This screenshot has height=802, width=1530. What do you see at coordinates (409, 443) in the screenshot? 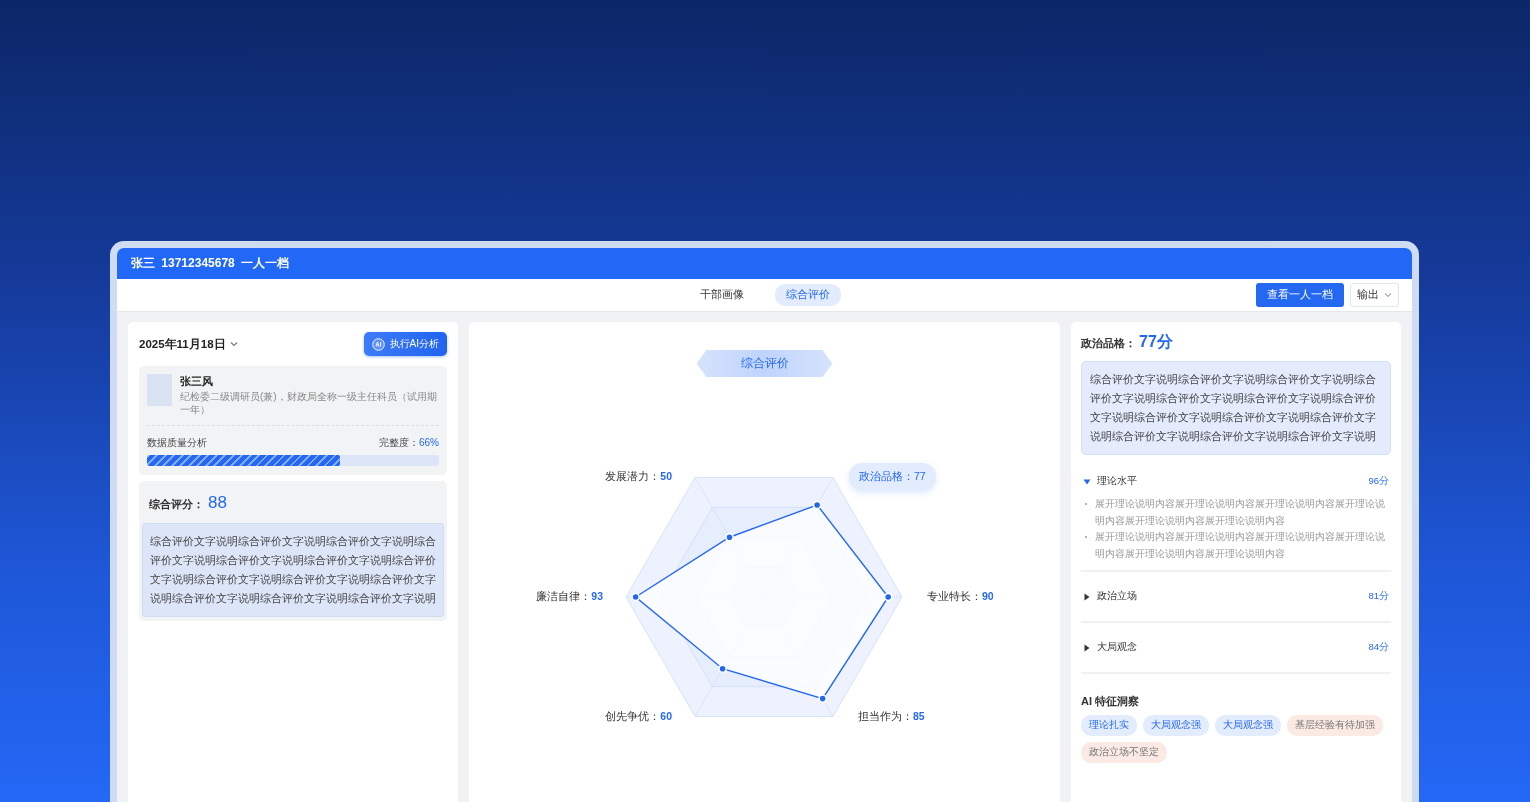
I see `completeness-text: 完整度：66%` at bounding box center [409, 443].